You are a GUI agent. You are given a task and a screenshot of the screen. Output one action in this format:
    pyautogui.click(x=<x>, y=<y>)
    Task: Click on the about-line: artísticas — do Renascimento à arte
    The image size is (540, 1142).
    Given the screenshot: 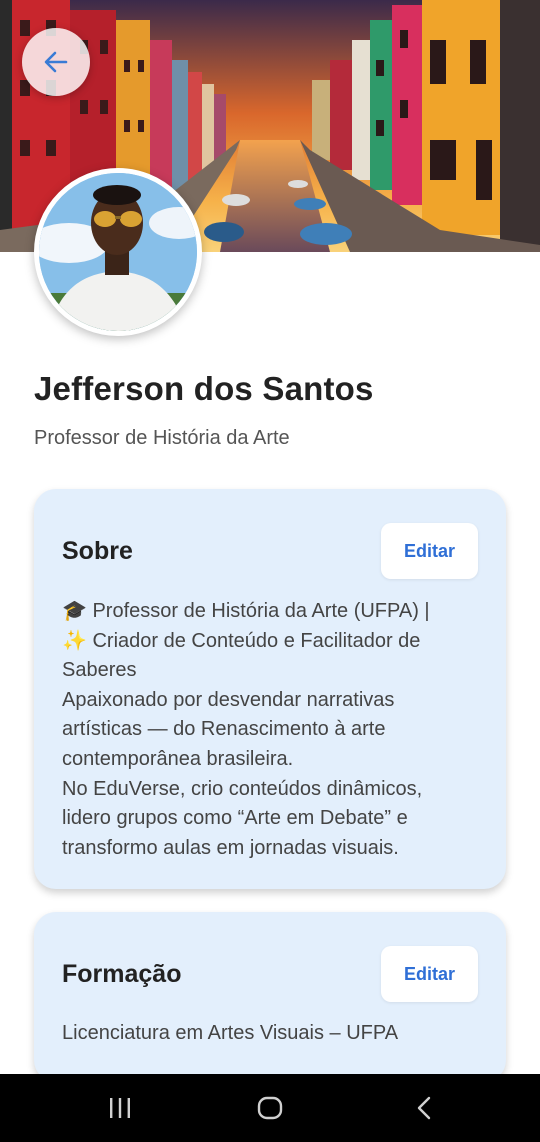 What is the action you would take?
    pyautogui.click(x=224, y=729)
    